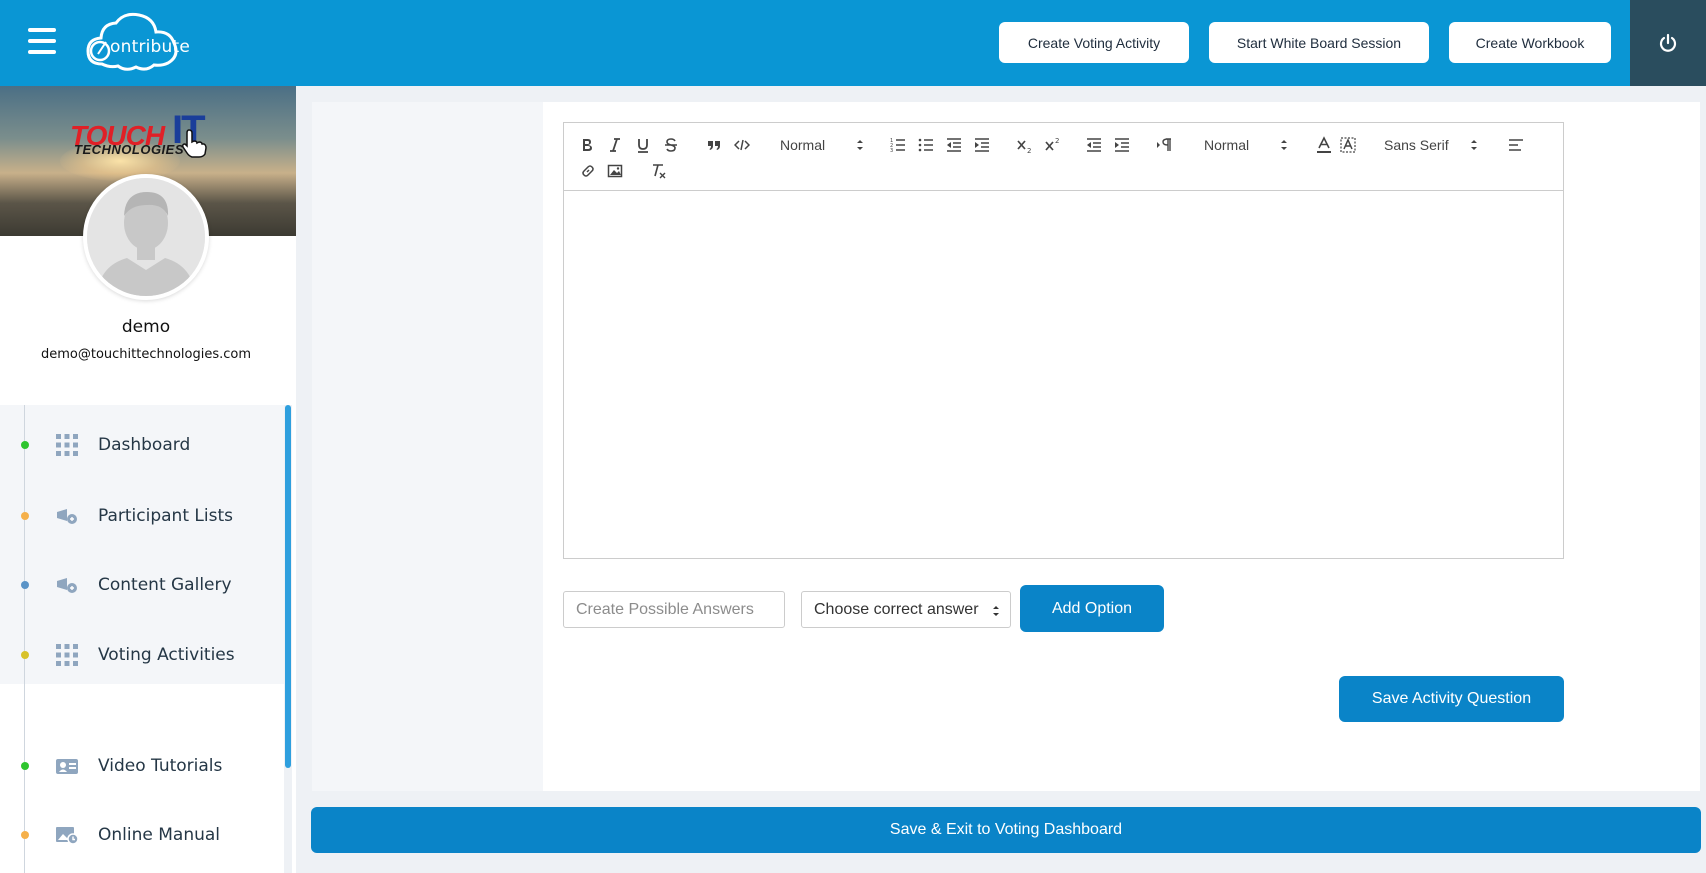 This screenshot has height=873, width=1706. I want to click on contribute-logo: ontribute, so click(137, 42).